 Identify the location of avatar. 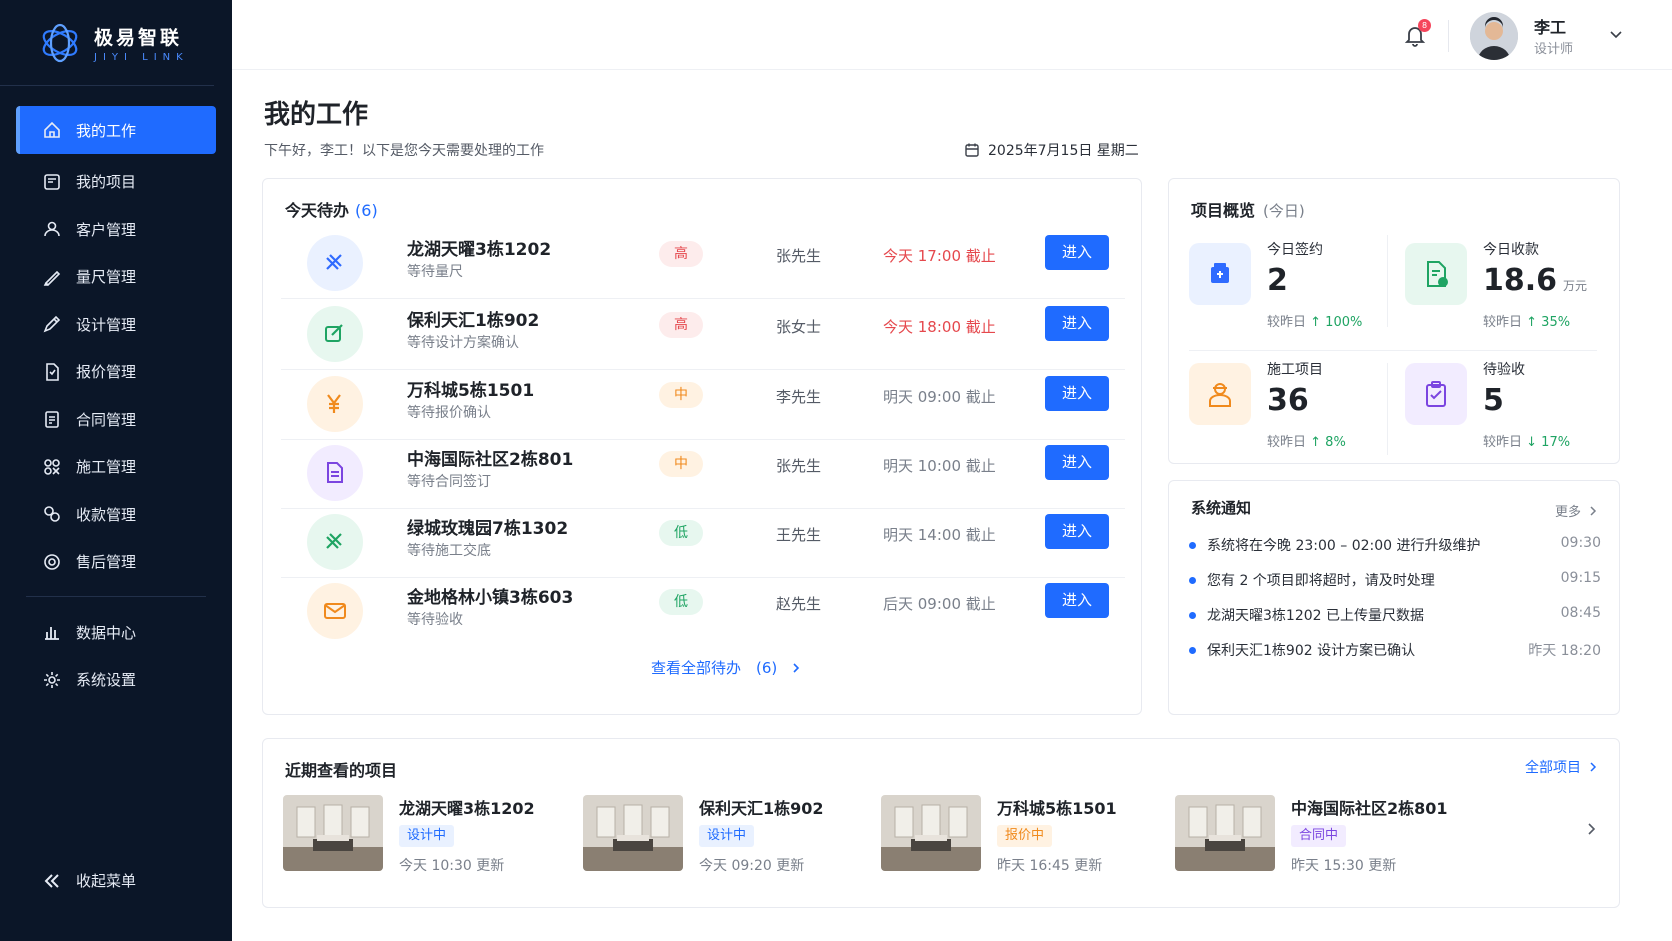
(1494, 36).